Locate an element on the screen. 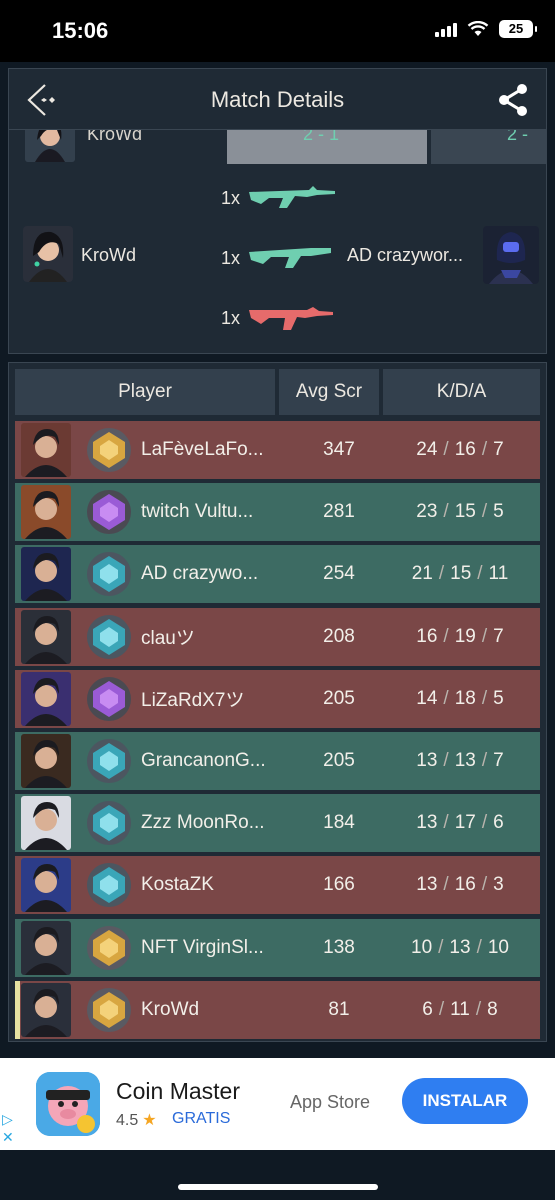  duel-score-bar: 2 - 1 is located at coordinates (327, 147).